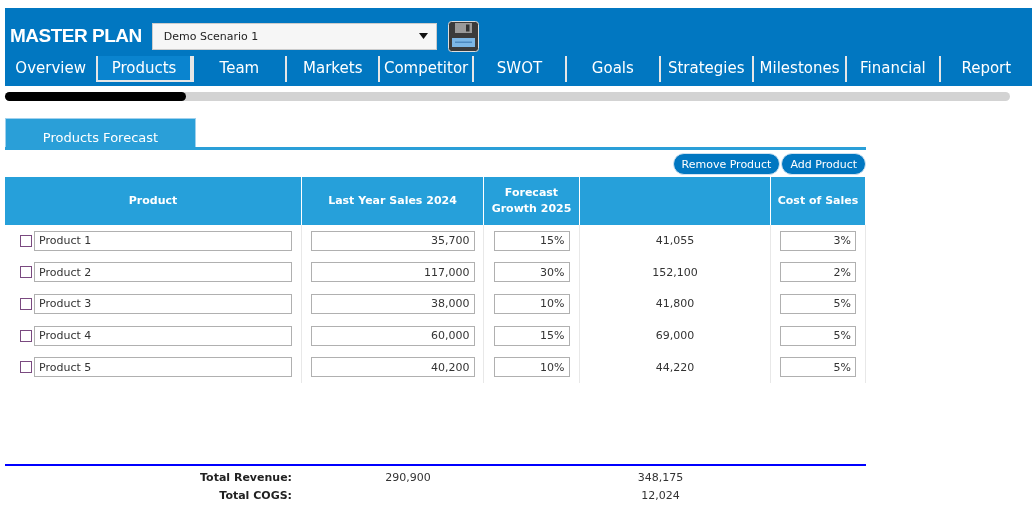  What do you see at coordinates (408, 477) in the screenshot?
I see `total-value: 290,900` at bounding box center [408, 477].